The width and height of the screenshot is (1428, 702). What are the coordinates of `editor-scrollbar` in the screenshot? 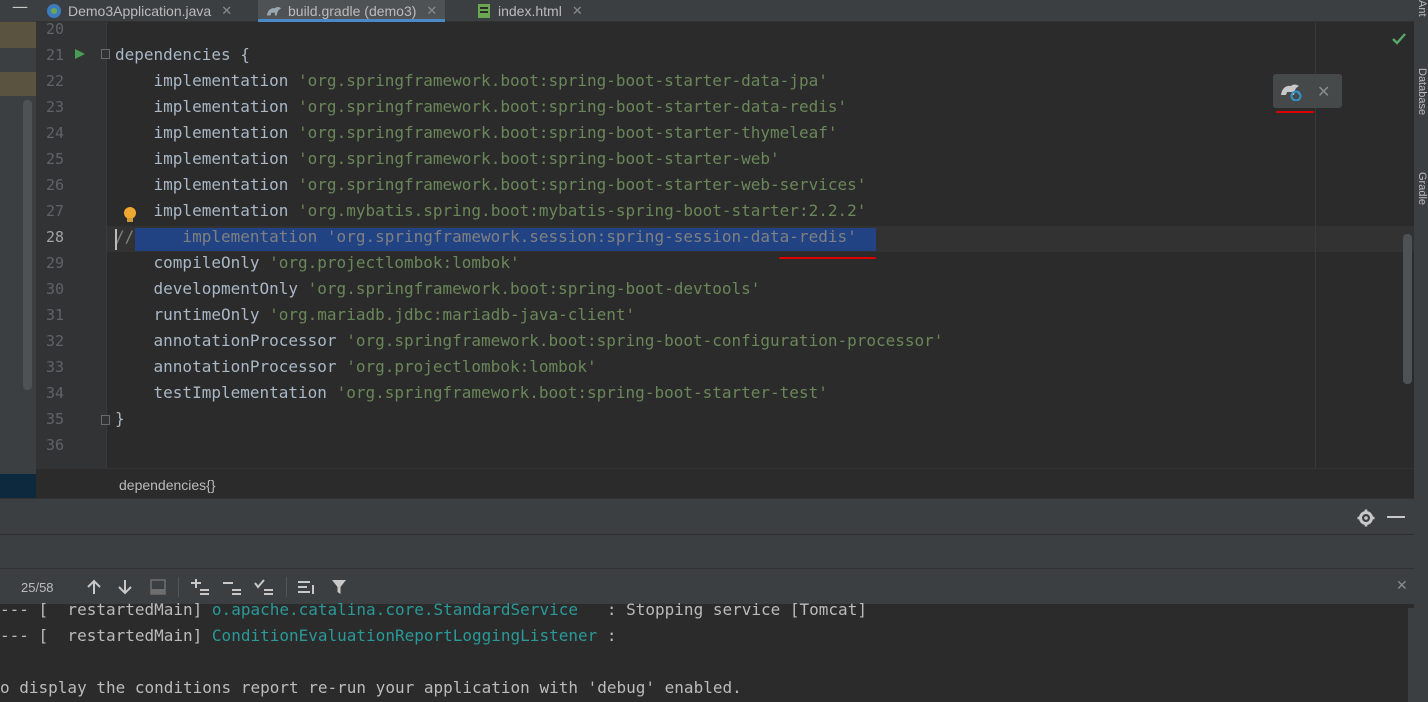 It's located at (1407, 309).